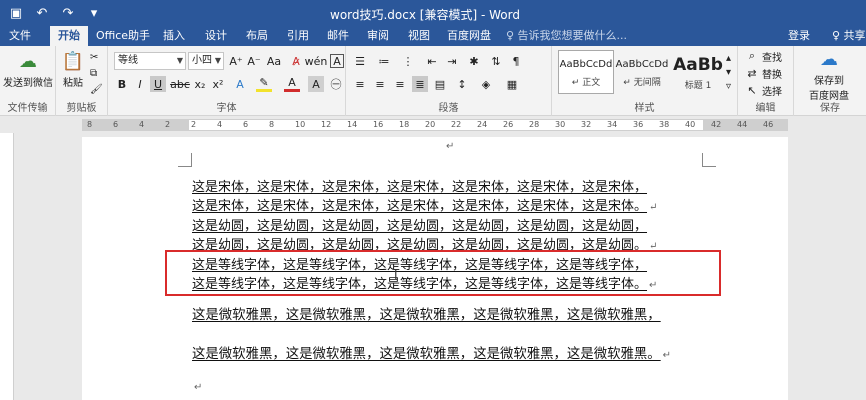 The height and width of the screenshot is (400, 866). I want to click on borders-icon: ▦, so click(512, 84).